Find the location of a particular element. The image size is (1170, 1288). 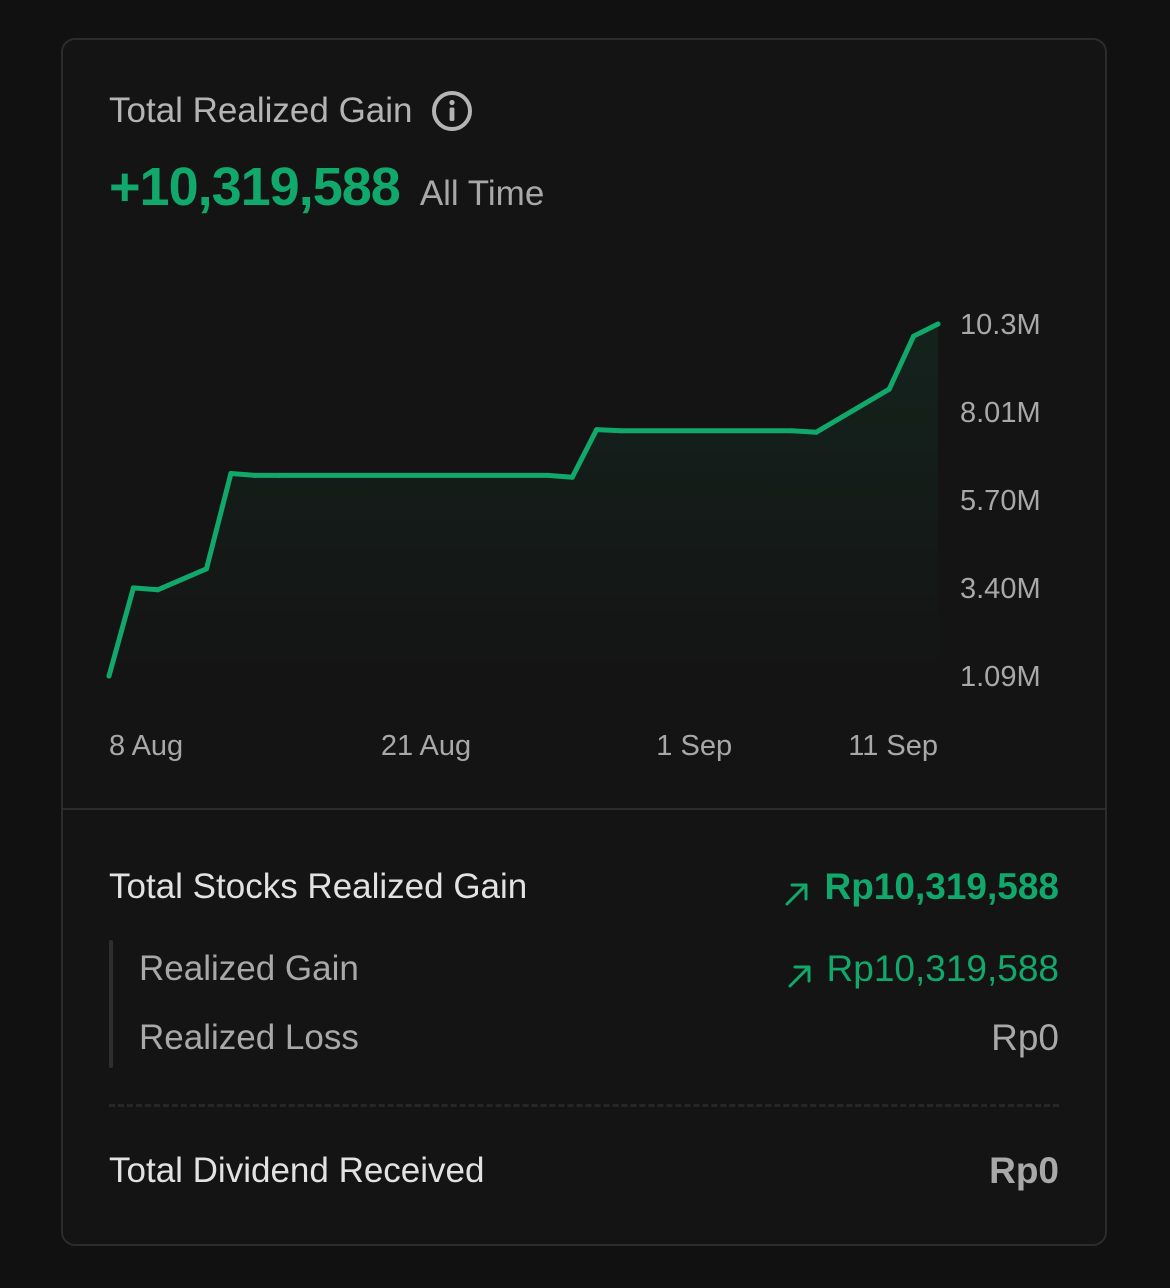

dashed-divider is located at coordinates (584, 1105).